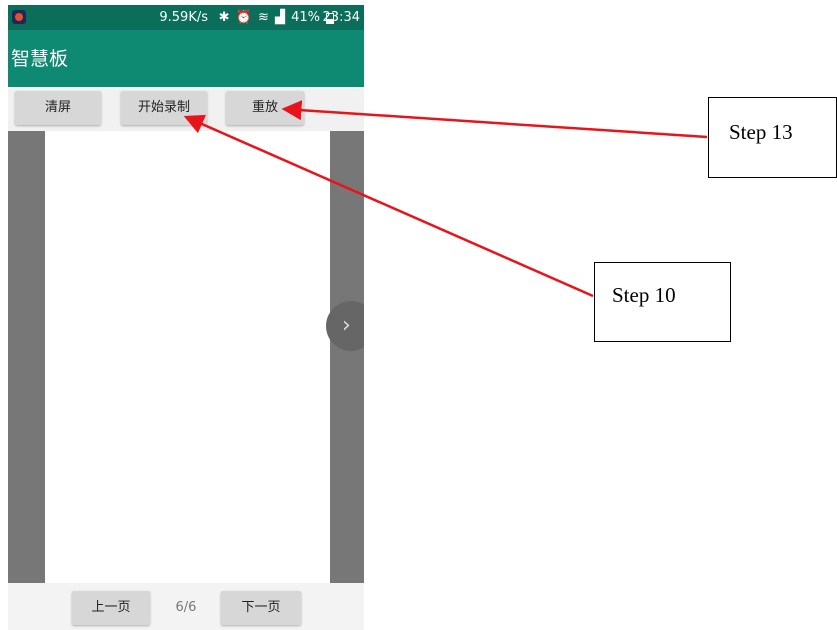  Describe the element at coordinates (772, 137) in the screenshot. I see `step13-callout: Step 13` at that location.